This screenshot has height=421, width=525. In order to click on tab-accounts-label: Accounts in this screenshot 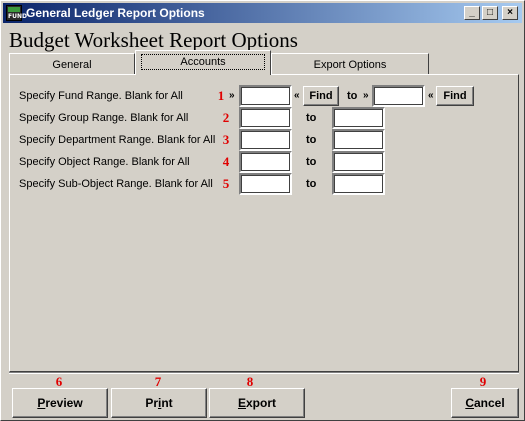, I will do `click(203, 62)`.